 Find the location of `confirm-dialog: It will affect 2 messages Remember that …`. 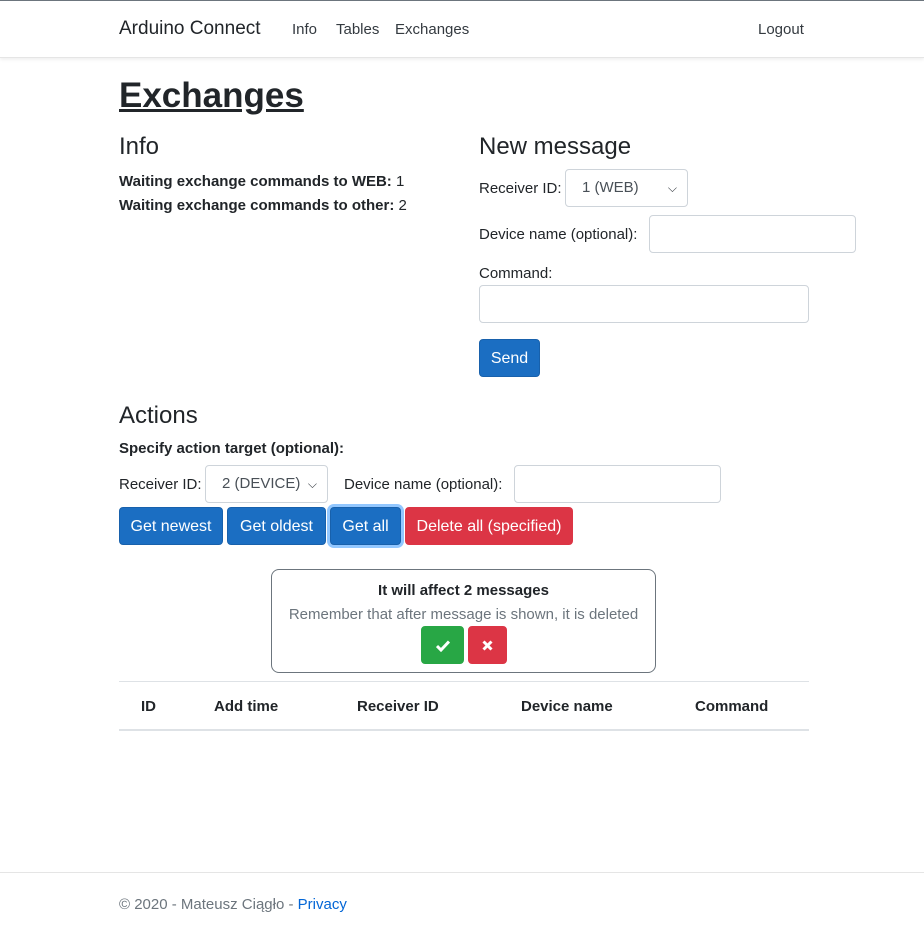

confirm-dialog: It will affect 2 messages Remember that … is located at coordinates (463, 621).